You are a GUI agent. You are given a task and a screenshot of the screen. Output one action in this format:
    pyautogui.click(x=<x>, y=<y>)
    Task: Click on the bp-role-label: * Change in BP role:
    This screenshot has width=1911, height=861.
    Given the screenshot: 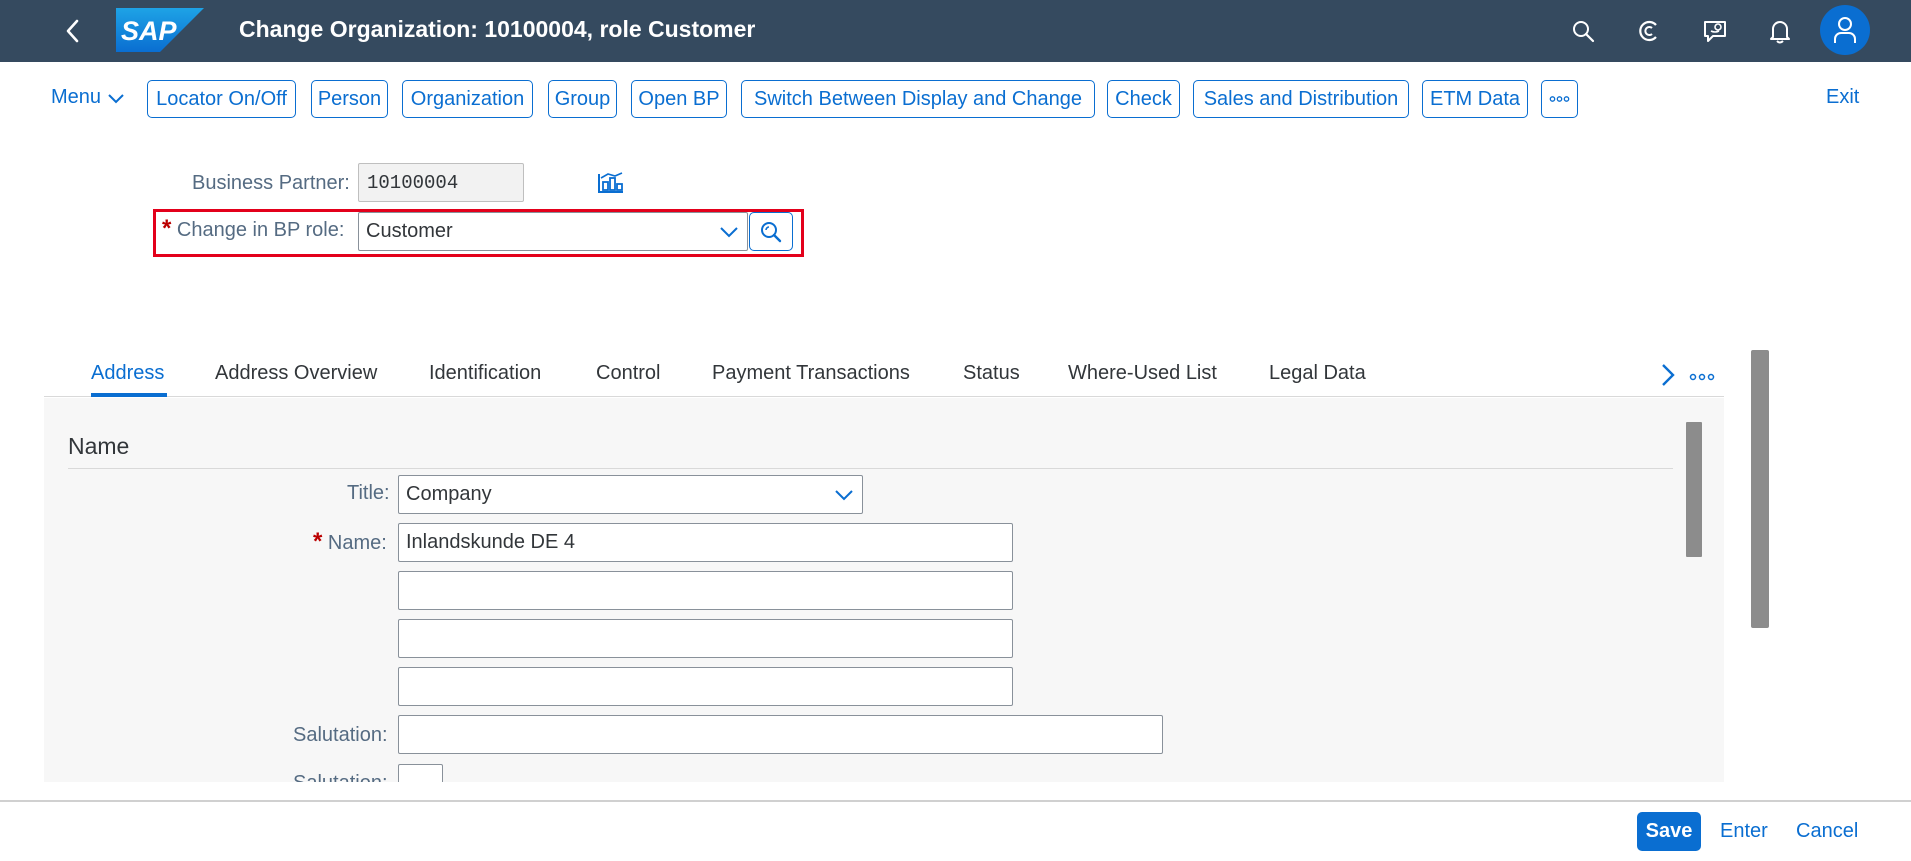 What is the action you would take?
    pyautogui.click(x=253, y=229)
    